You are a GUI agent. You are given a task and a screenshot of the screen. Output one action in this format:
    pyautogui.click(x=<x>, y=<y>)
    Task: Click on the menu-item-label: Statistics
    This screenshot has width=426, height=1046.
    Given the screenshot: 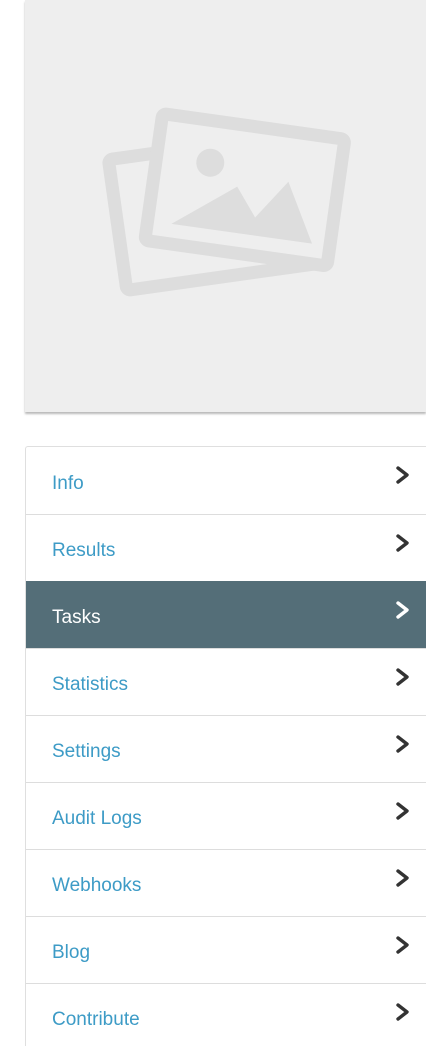 What is the action you would take?
    pyautogui.click(x=90, y=684)
    